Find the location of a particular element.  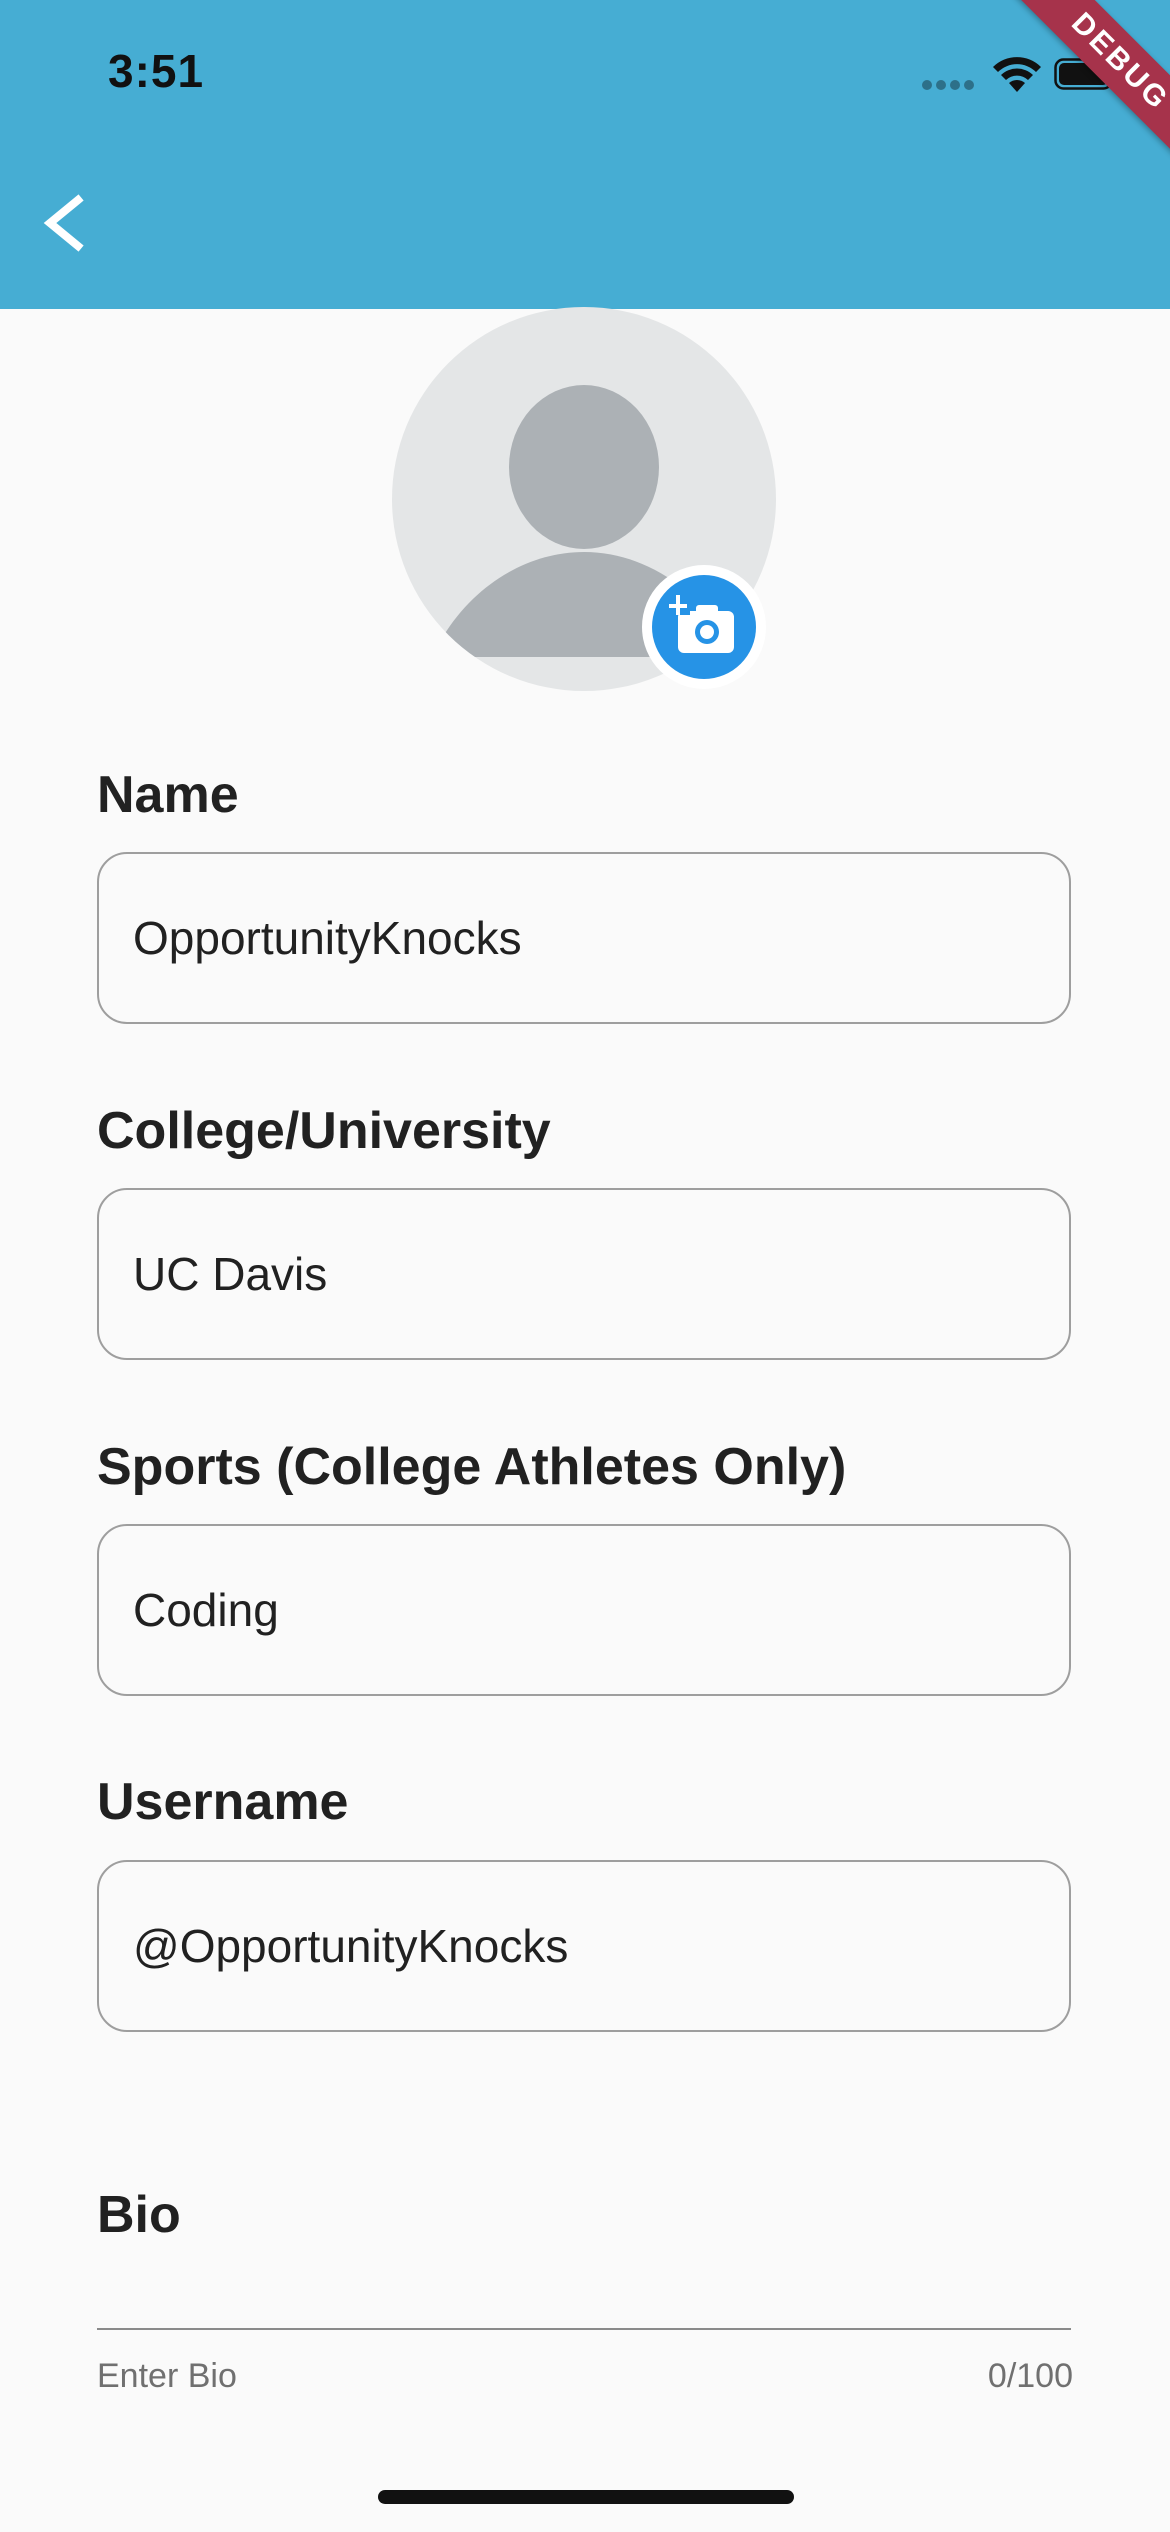

home-indicator is located at coordinates (586, 2497).